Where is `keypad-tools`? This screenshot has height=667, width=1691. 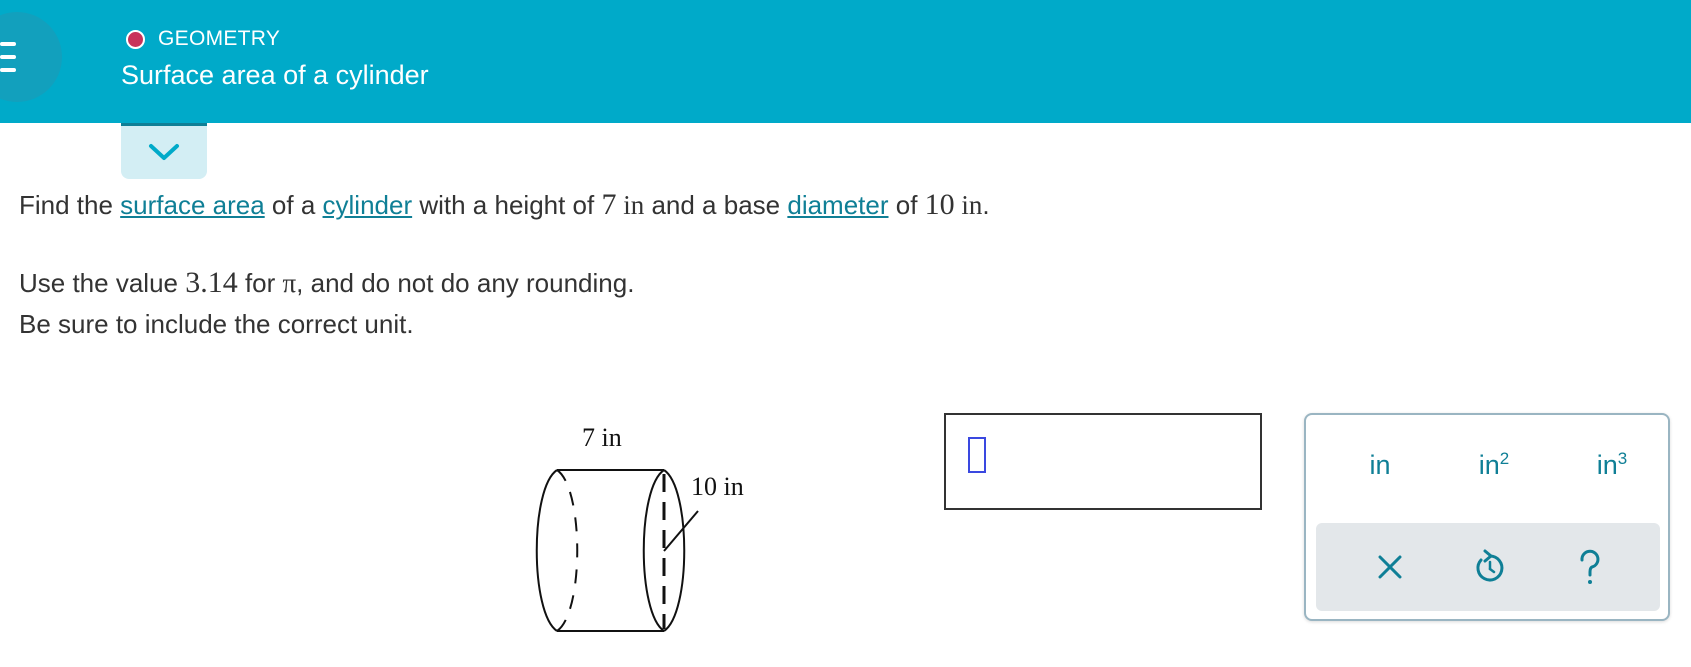
keypad-tools is located at coordinates (1488, 567).